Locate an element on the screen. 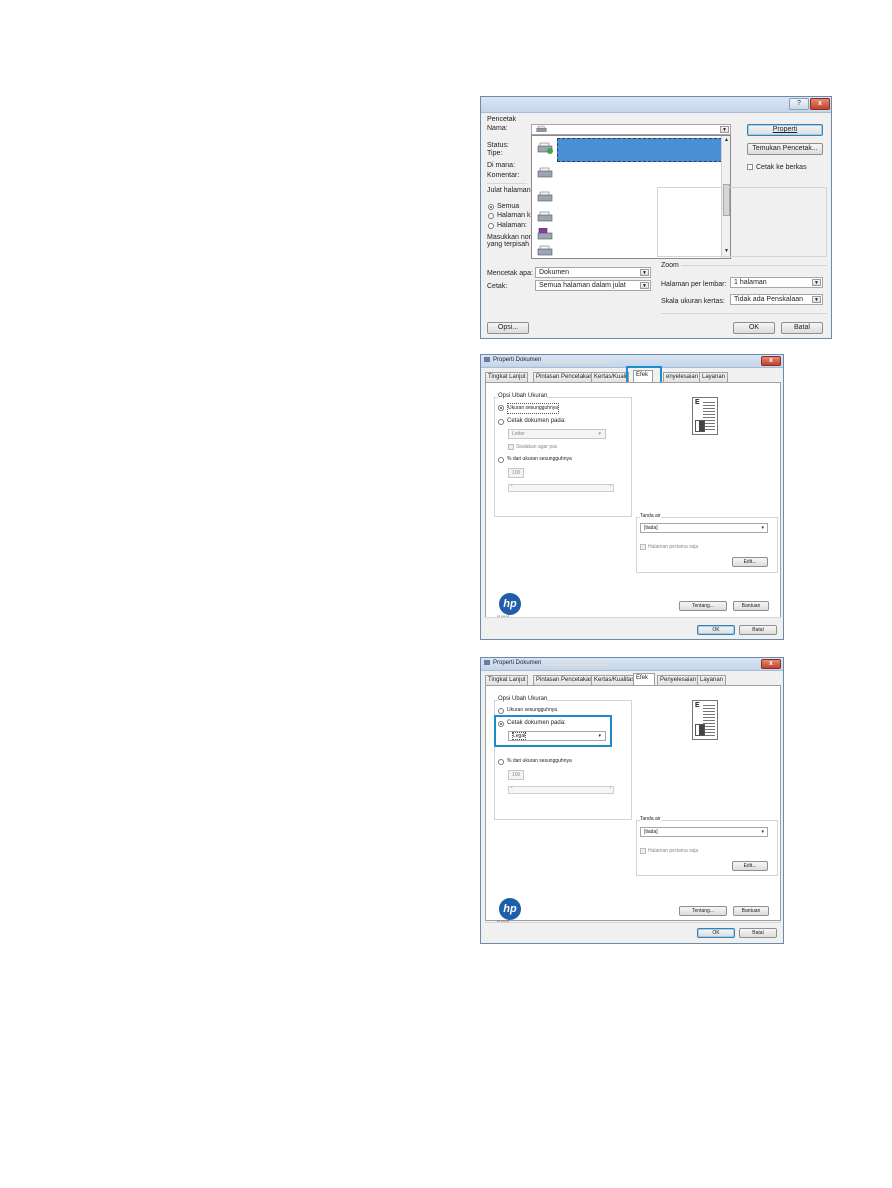 Image resolution: width=892 pixels, height=1188 pixels. fax-icon is located at coordinates (545, 234).